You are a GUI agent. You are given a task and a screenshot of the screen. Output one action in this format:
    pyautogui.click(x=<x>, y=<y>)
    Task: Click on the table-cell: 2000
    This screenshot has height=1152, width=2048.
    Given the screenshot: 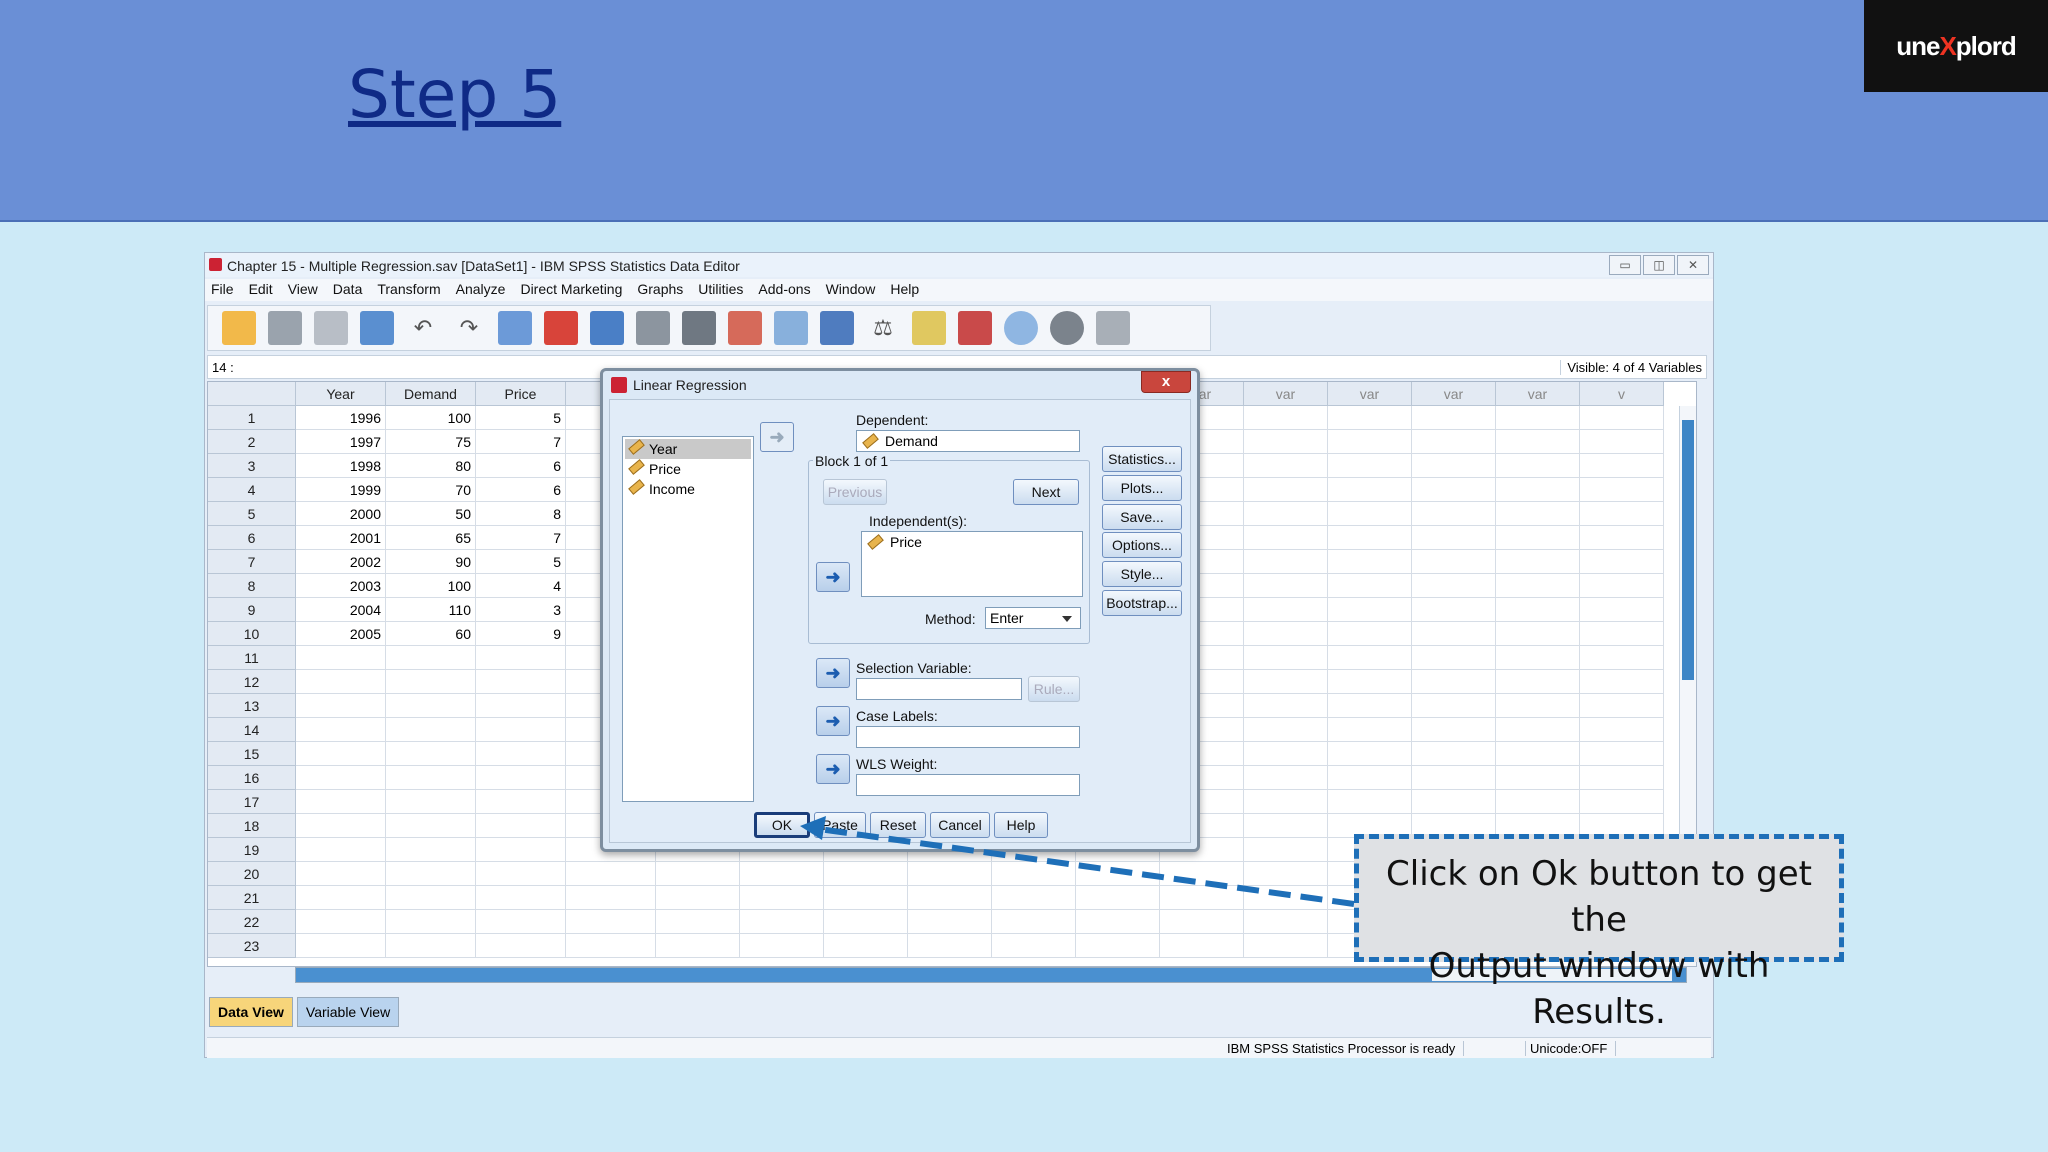 What is the action you would take?
    pyautogui.click(x=341, y=514)
    